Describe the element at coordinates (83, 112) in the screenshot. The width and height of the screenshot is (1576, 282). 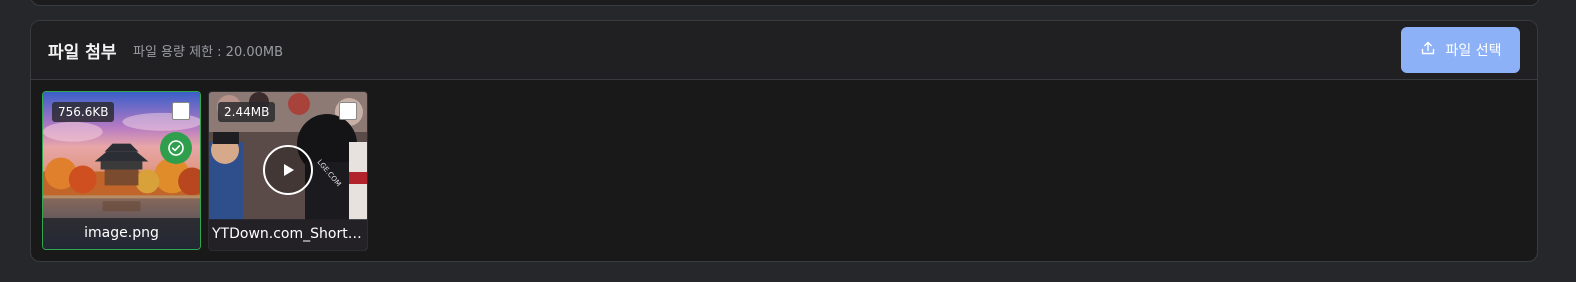
I see `file-size-badge: 756.6KB` at that location.